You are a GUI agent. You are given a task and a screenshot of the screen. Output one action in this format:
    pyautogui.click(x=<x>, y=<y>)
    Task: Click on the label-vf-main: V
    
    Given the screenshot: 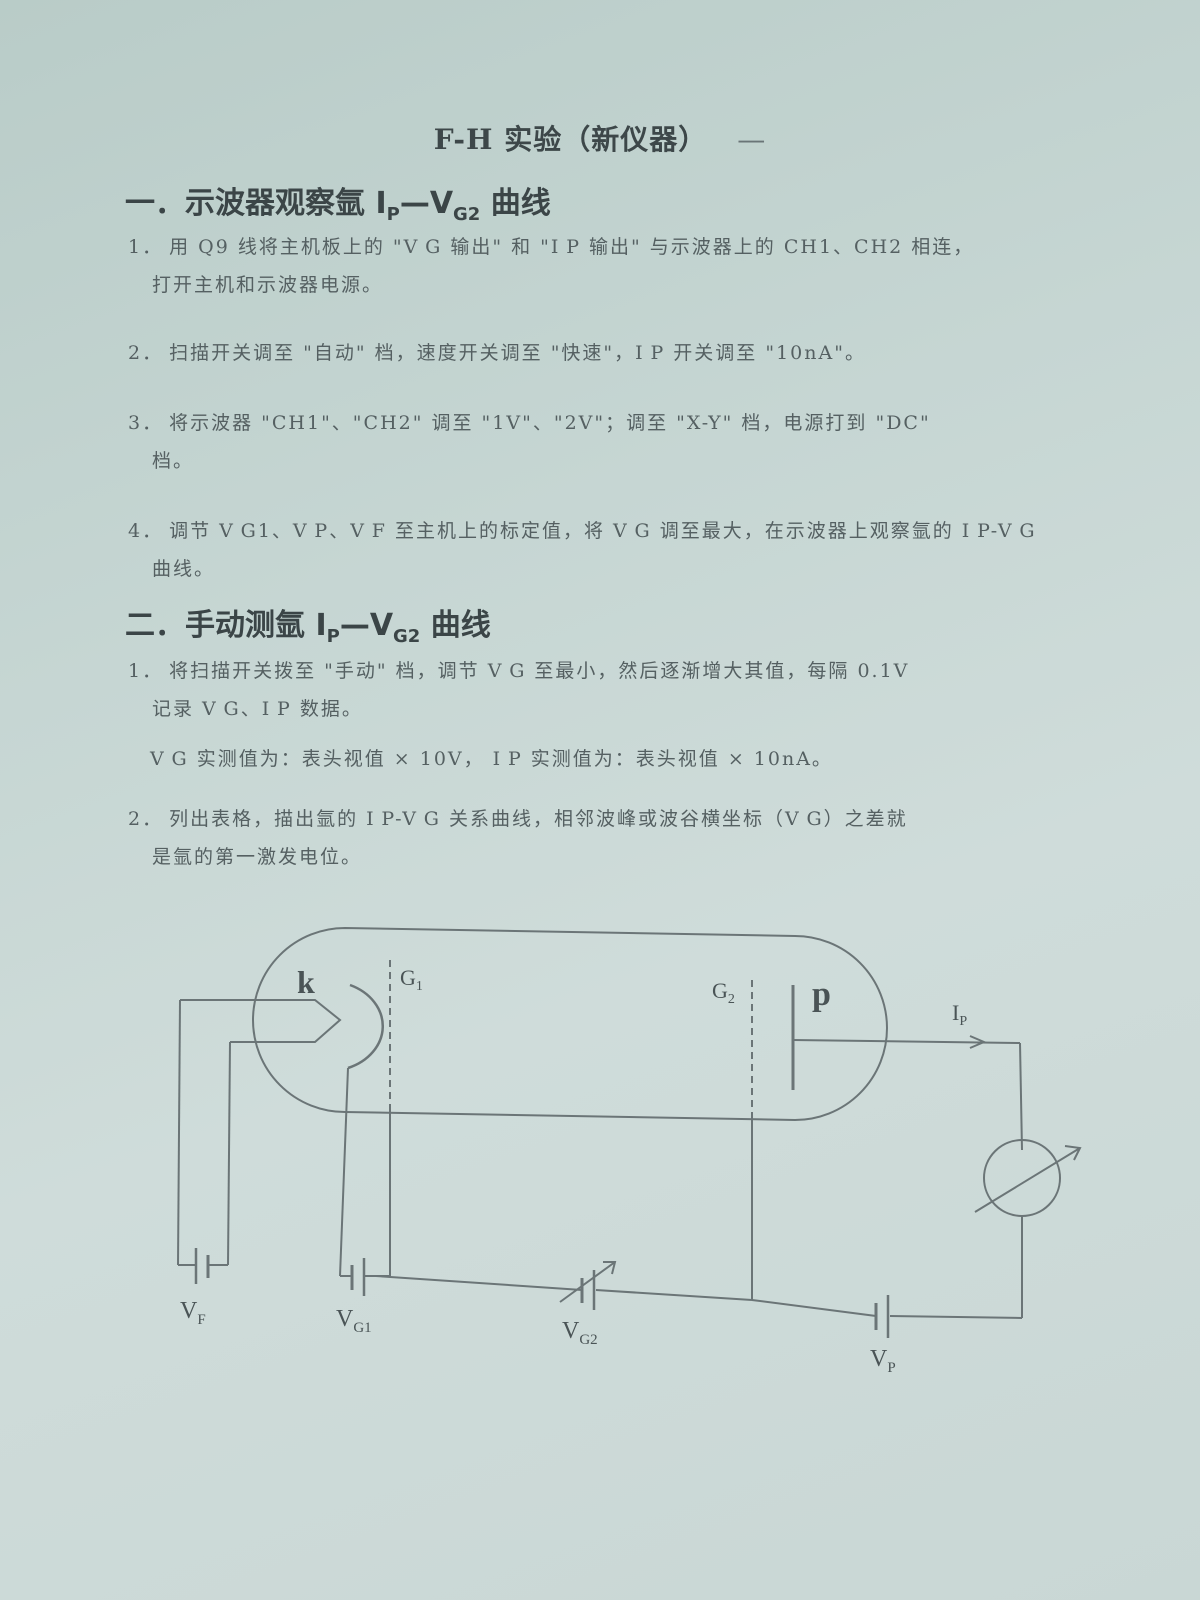 What is the action you would take?
    pyautogui.click(x=189, y=1311)
    